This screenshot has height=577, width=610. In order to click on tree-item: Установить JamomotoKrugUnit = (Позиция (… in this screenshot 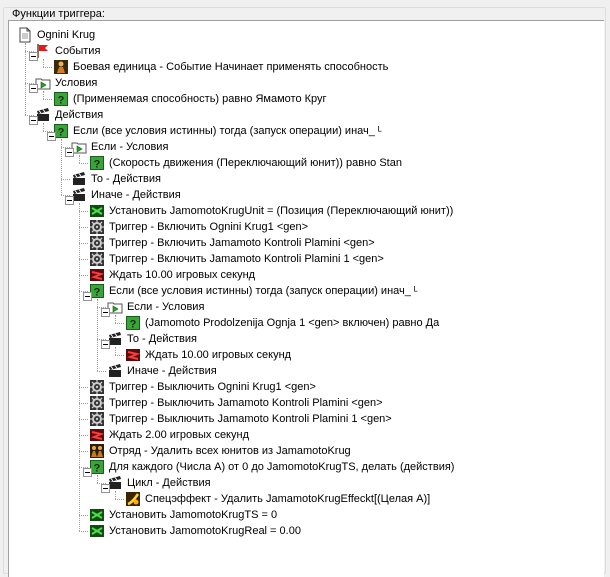, I will do `click(271, 211)`.